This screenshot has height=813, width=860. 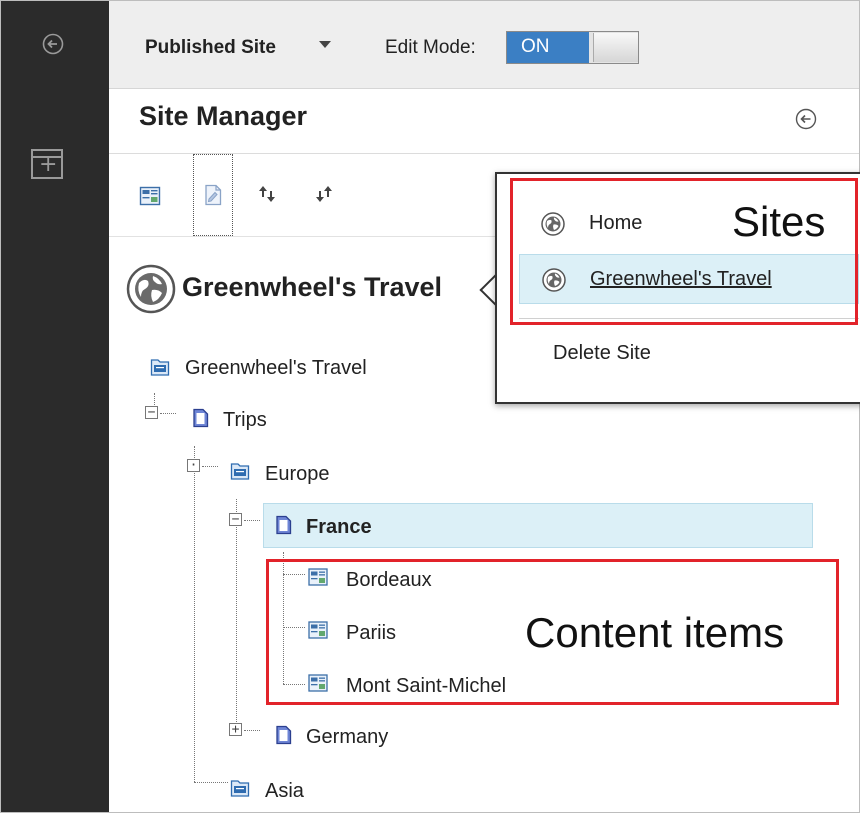 What do you see at coordinates (53, 44) in the screenshot?
I see `back-arrow-icon` at bounding box center [53, 44].